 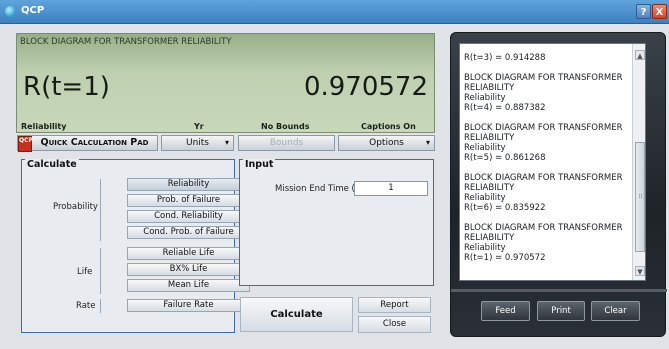 I want to click on display-captions: Captions On, so click(x=388, y=126).